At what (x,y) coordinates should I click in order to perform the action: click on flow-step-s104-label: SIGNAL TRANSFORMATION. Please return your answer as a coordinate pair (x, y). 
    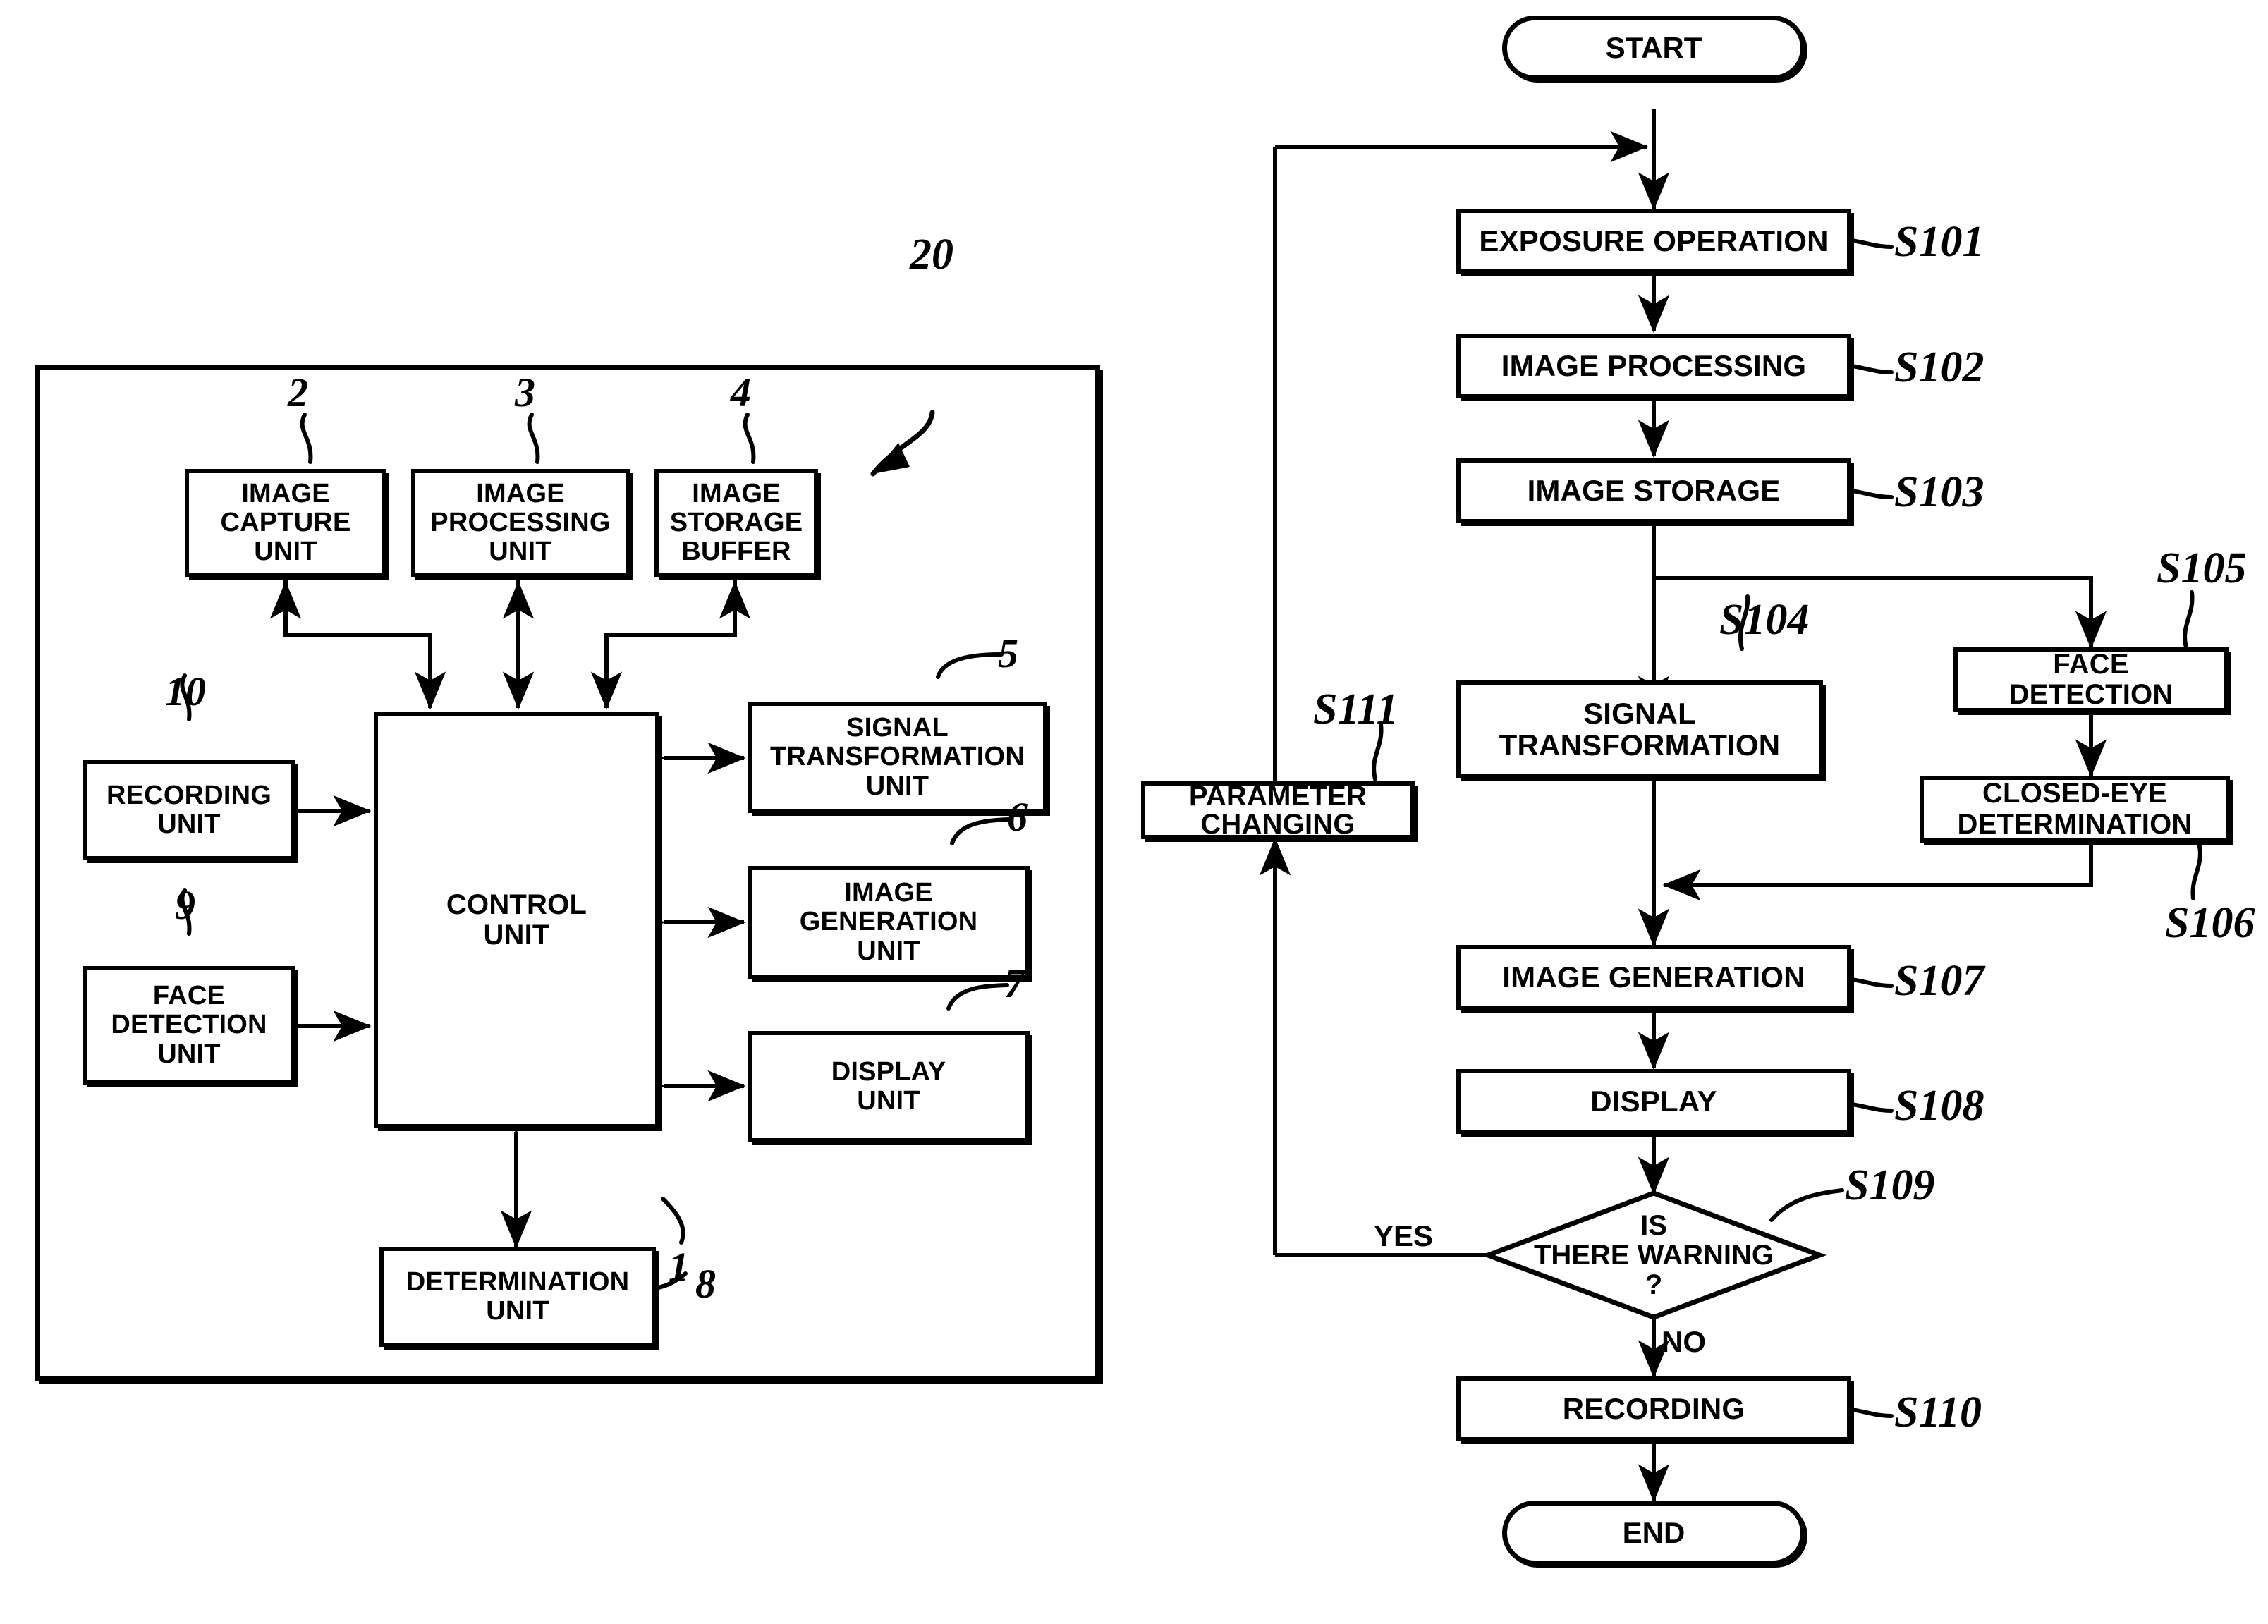
    Looking at the image, I should click on (1640, 729).